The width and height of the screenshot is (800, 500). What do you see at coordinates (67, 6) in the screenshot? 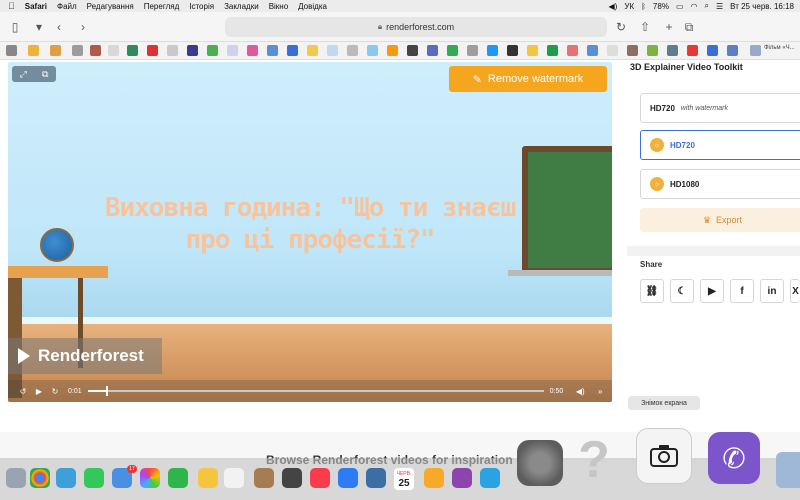
I see `menu-file: Файл` at bounding box center [67, 6].